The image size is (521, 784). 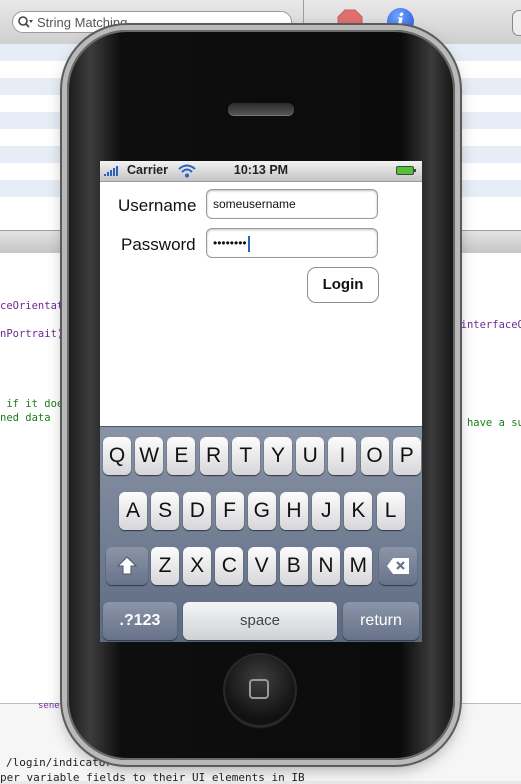 What do you see at coordinates (484, 423) in the screenshot?
I see `code-comment: 't have a su` at bounding box center [484, 423].